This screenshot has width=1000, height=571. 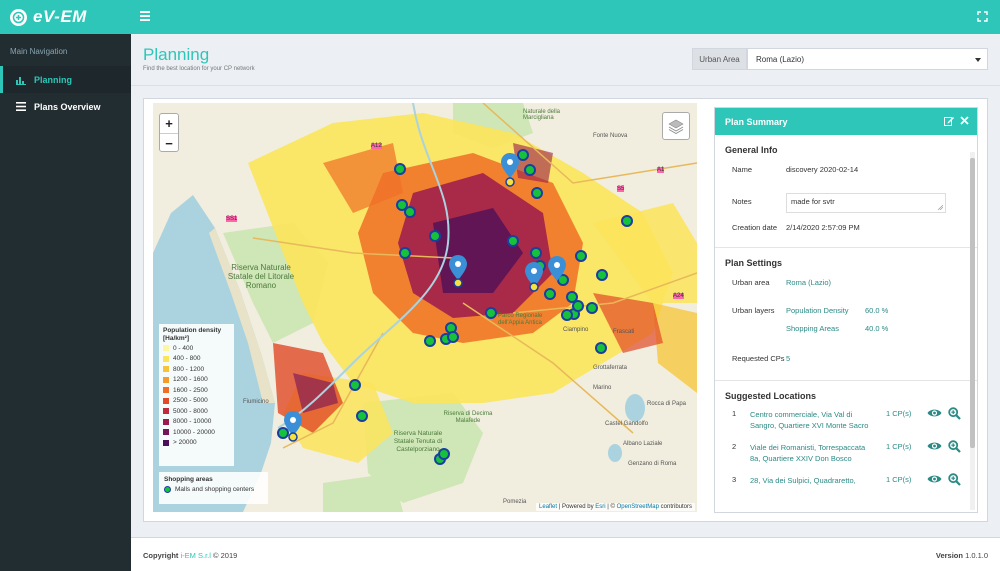 I want to click on legend-label: 2500 - 5000, so click(x=190, y=401).